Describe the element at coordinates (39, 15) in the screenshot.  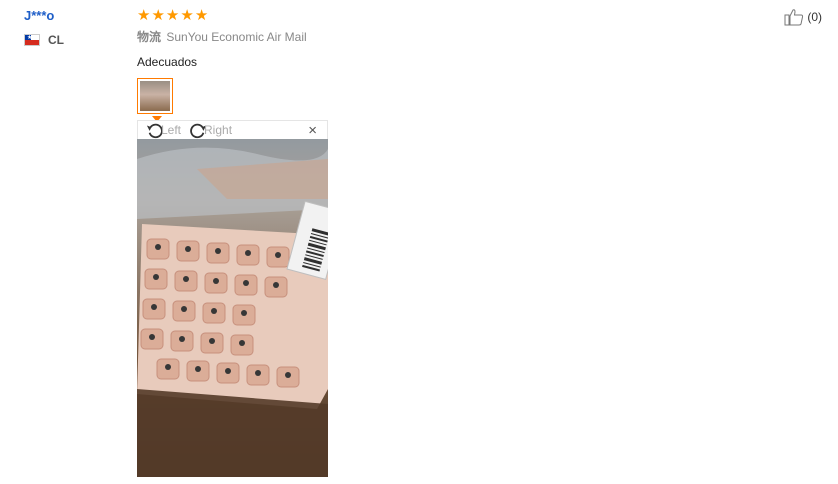
I see `reviewer-name: J***o` at that location.